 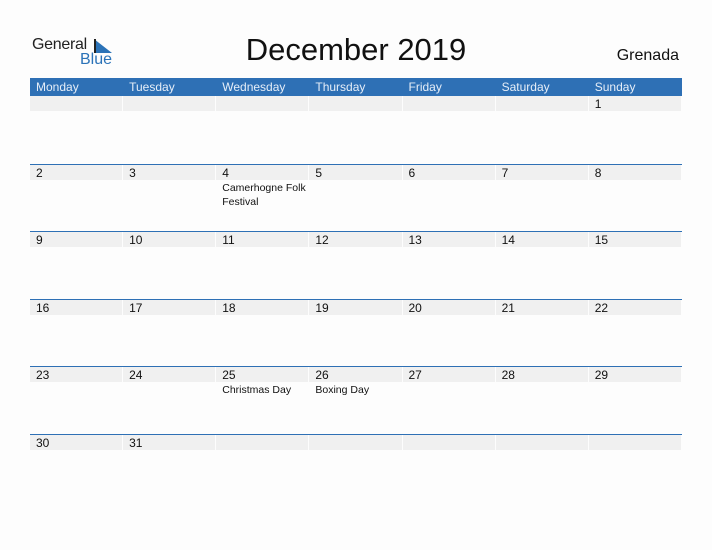 I want to click on week-row: 16 17 18 19 20 21 22, so click(x=356, y=332).